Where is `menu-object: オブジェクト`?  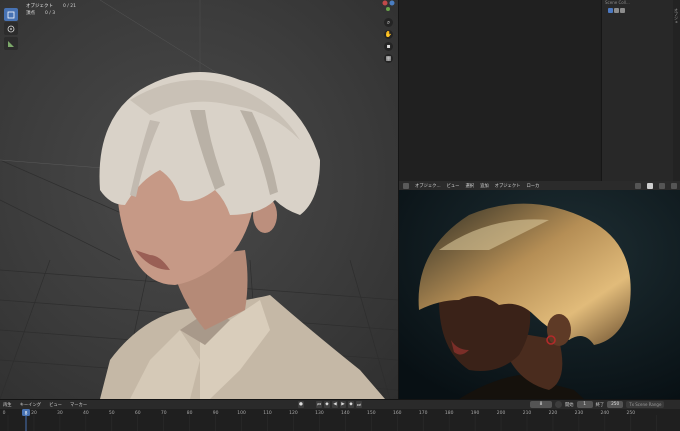 menu-object: オブジェクト is located at coordinates (508, 186).